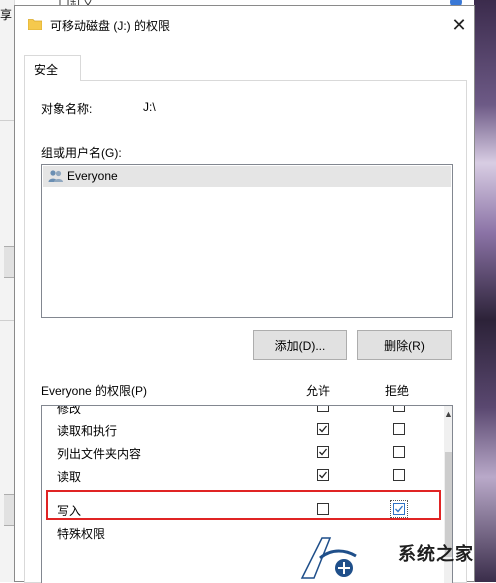 Image resolution: width=496 pixels, height=583 pixels. Describe the element at coordinates (6, 15) in the screenshot. I see `background-edge-text: 享` at that location.